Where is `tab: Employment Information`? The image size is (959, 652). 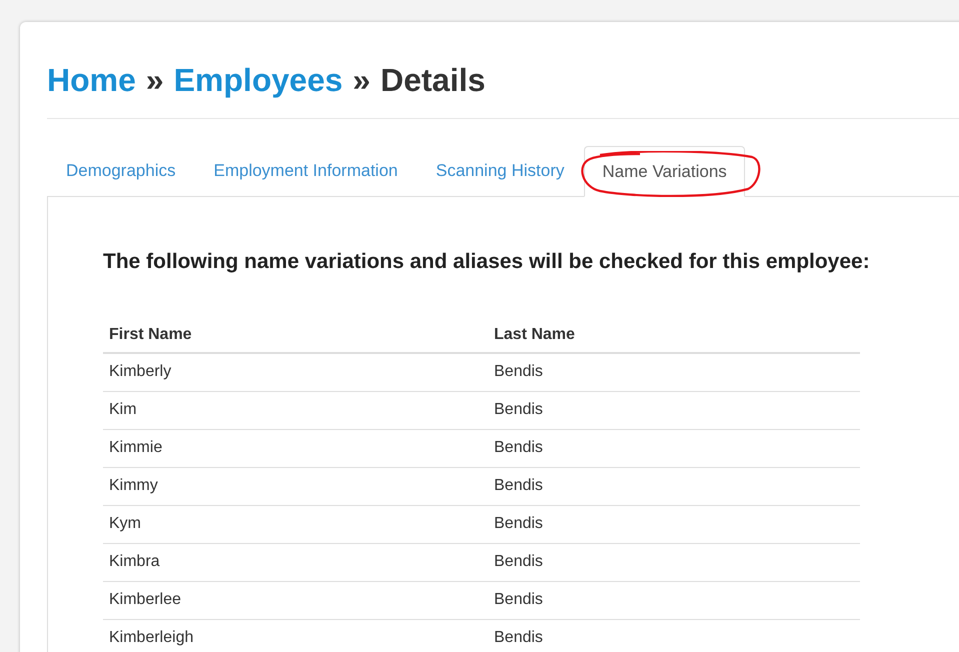
tab: Employment Information is located at coordinates (306, 171).